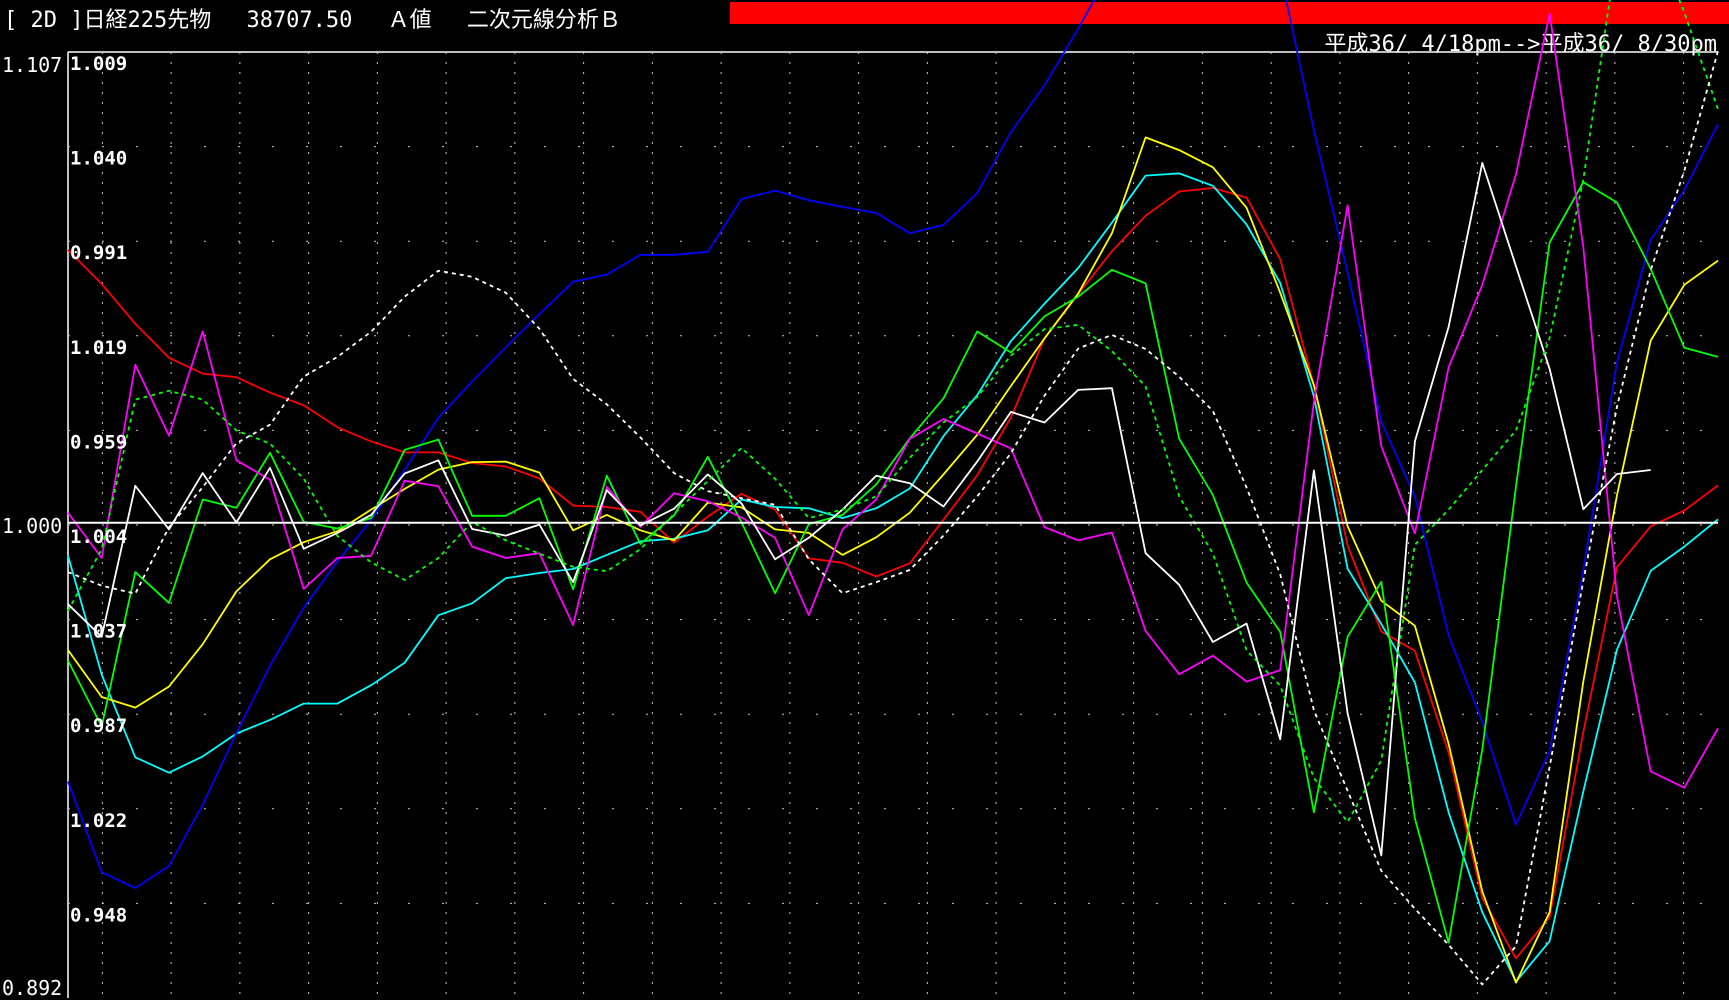 The image size is (1729, 1000). What do you see at coordinates (32, 526) in the screenshot?
I see `y-axis-mid-label: 1.000` at bounding box center [32, 526].